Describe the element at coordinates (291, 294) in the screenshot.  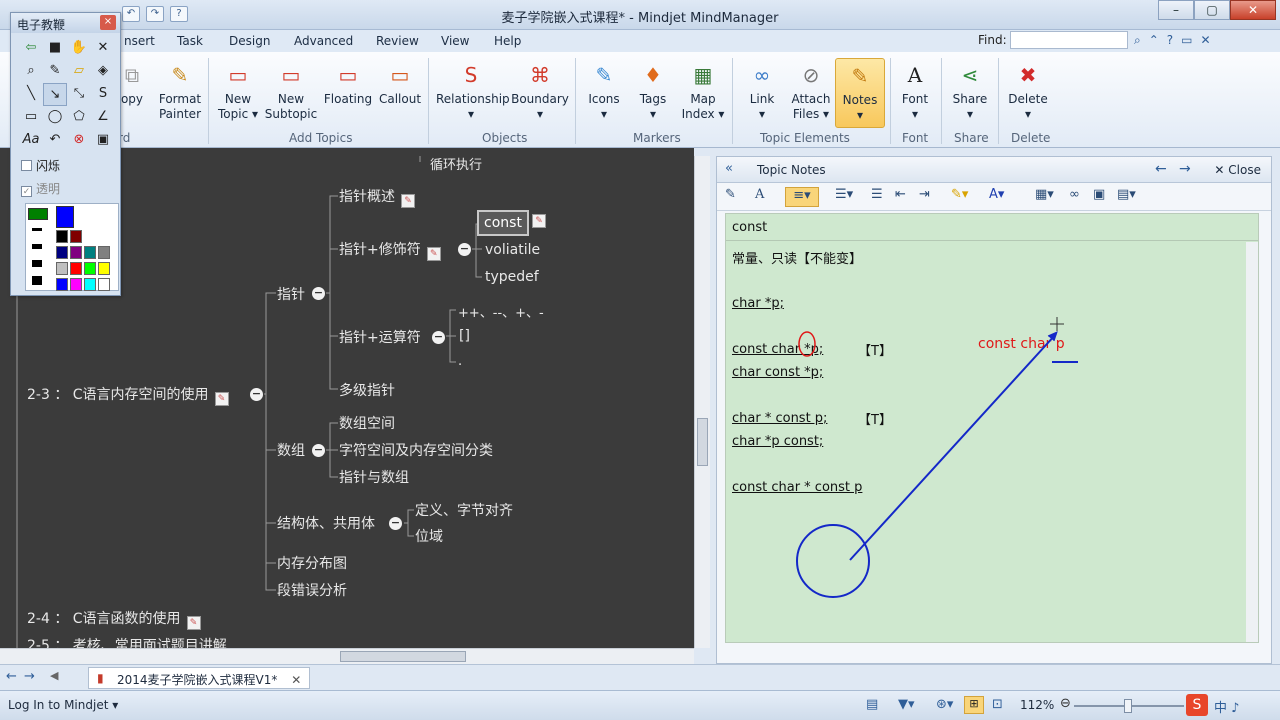
I see `topic-pointer: 指针` at that location.